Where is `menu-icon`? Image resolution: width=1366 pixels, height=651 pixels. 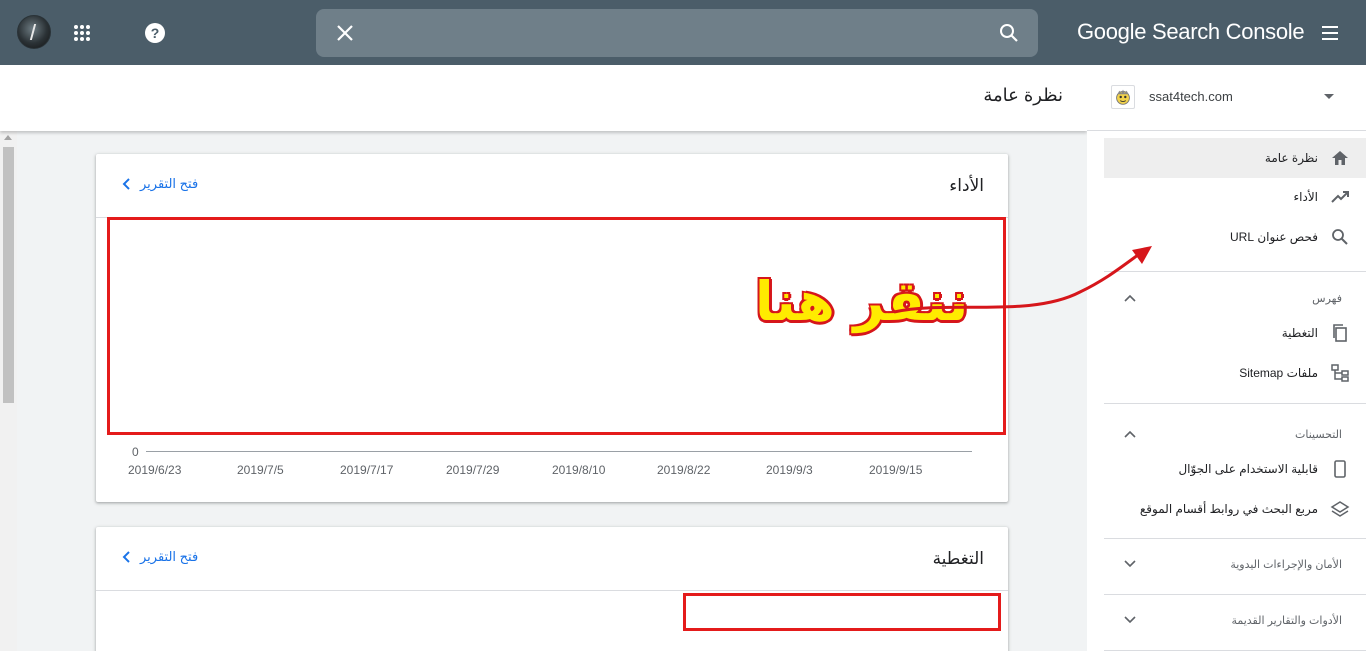 menu-icon is located at coordinates (1330, 33).